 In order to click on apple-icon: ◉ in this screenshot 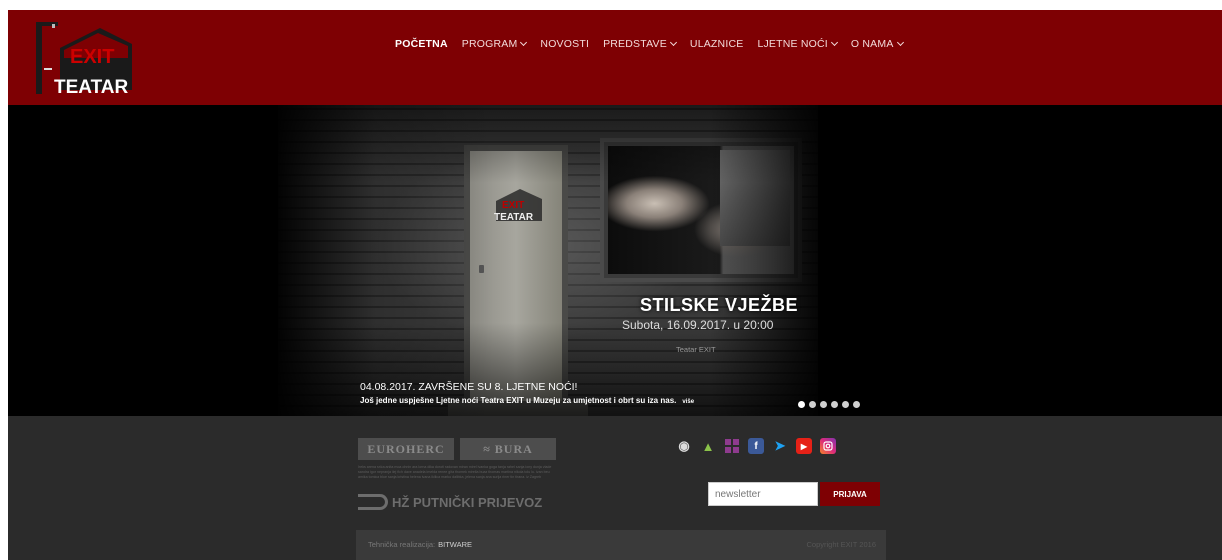, I will do `click(684, 446)`.